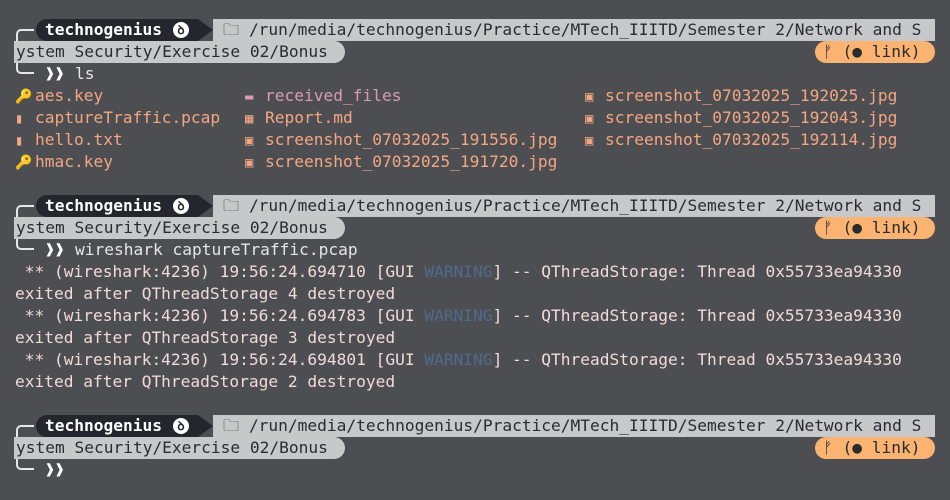 The width and height of the screenshot is (950, 500). Describe the element at coordinates (249, 119) in the screenshot. I see `markdown-icon: ▦` at that location.